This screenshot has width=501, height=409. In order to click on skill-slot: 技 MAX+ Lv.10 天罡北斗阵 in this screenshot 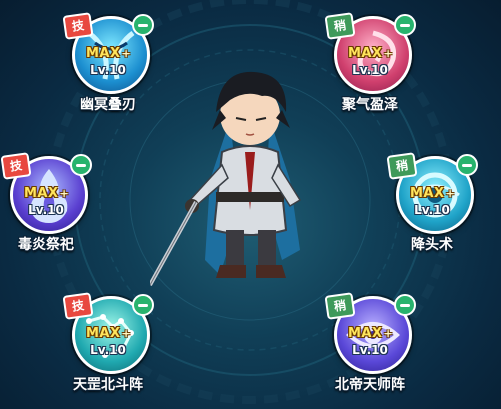, I will do `click(113, 345)`.